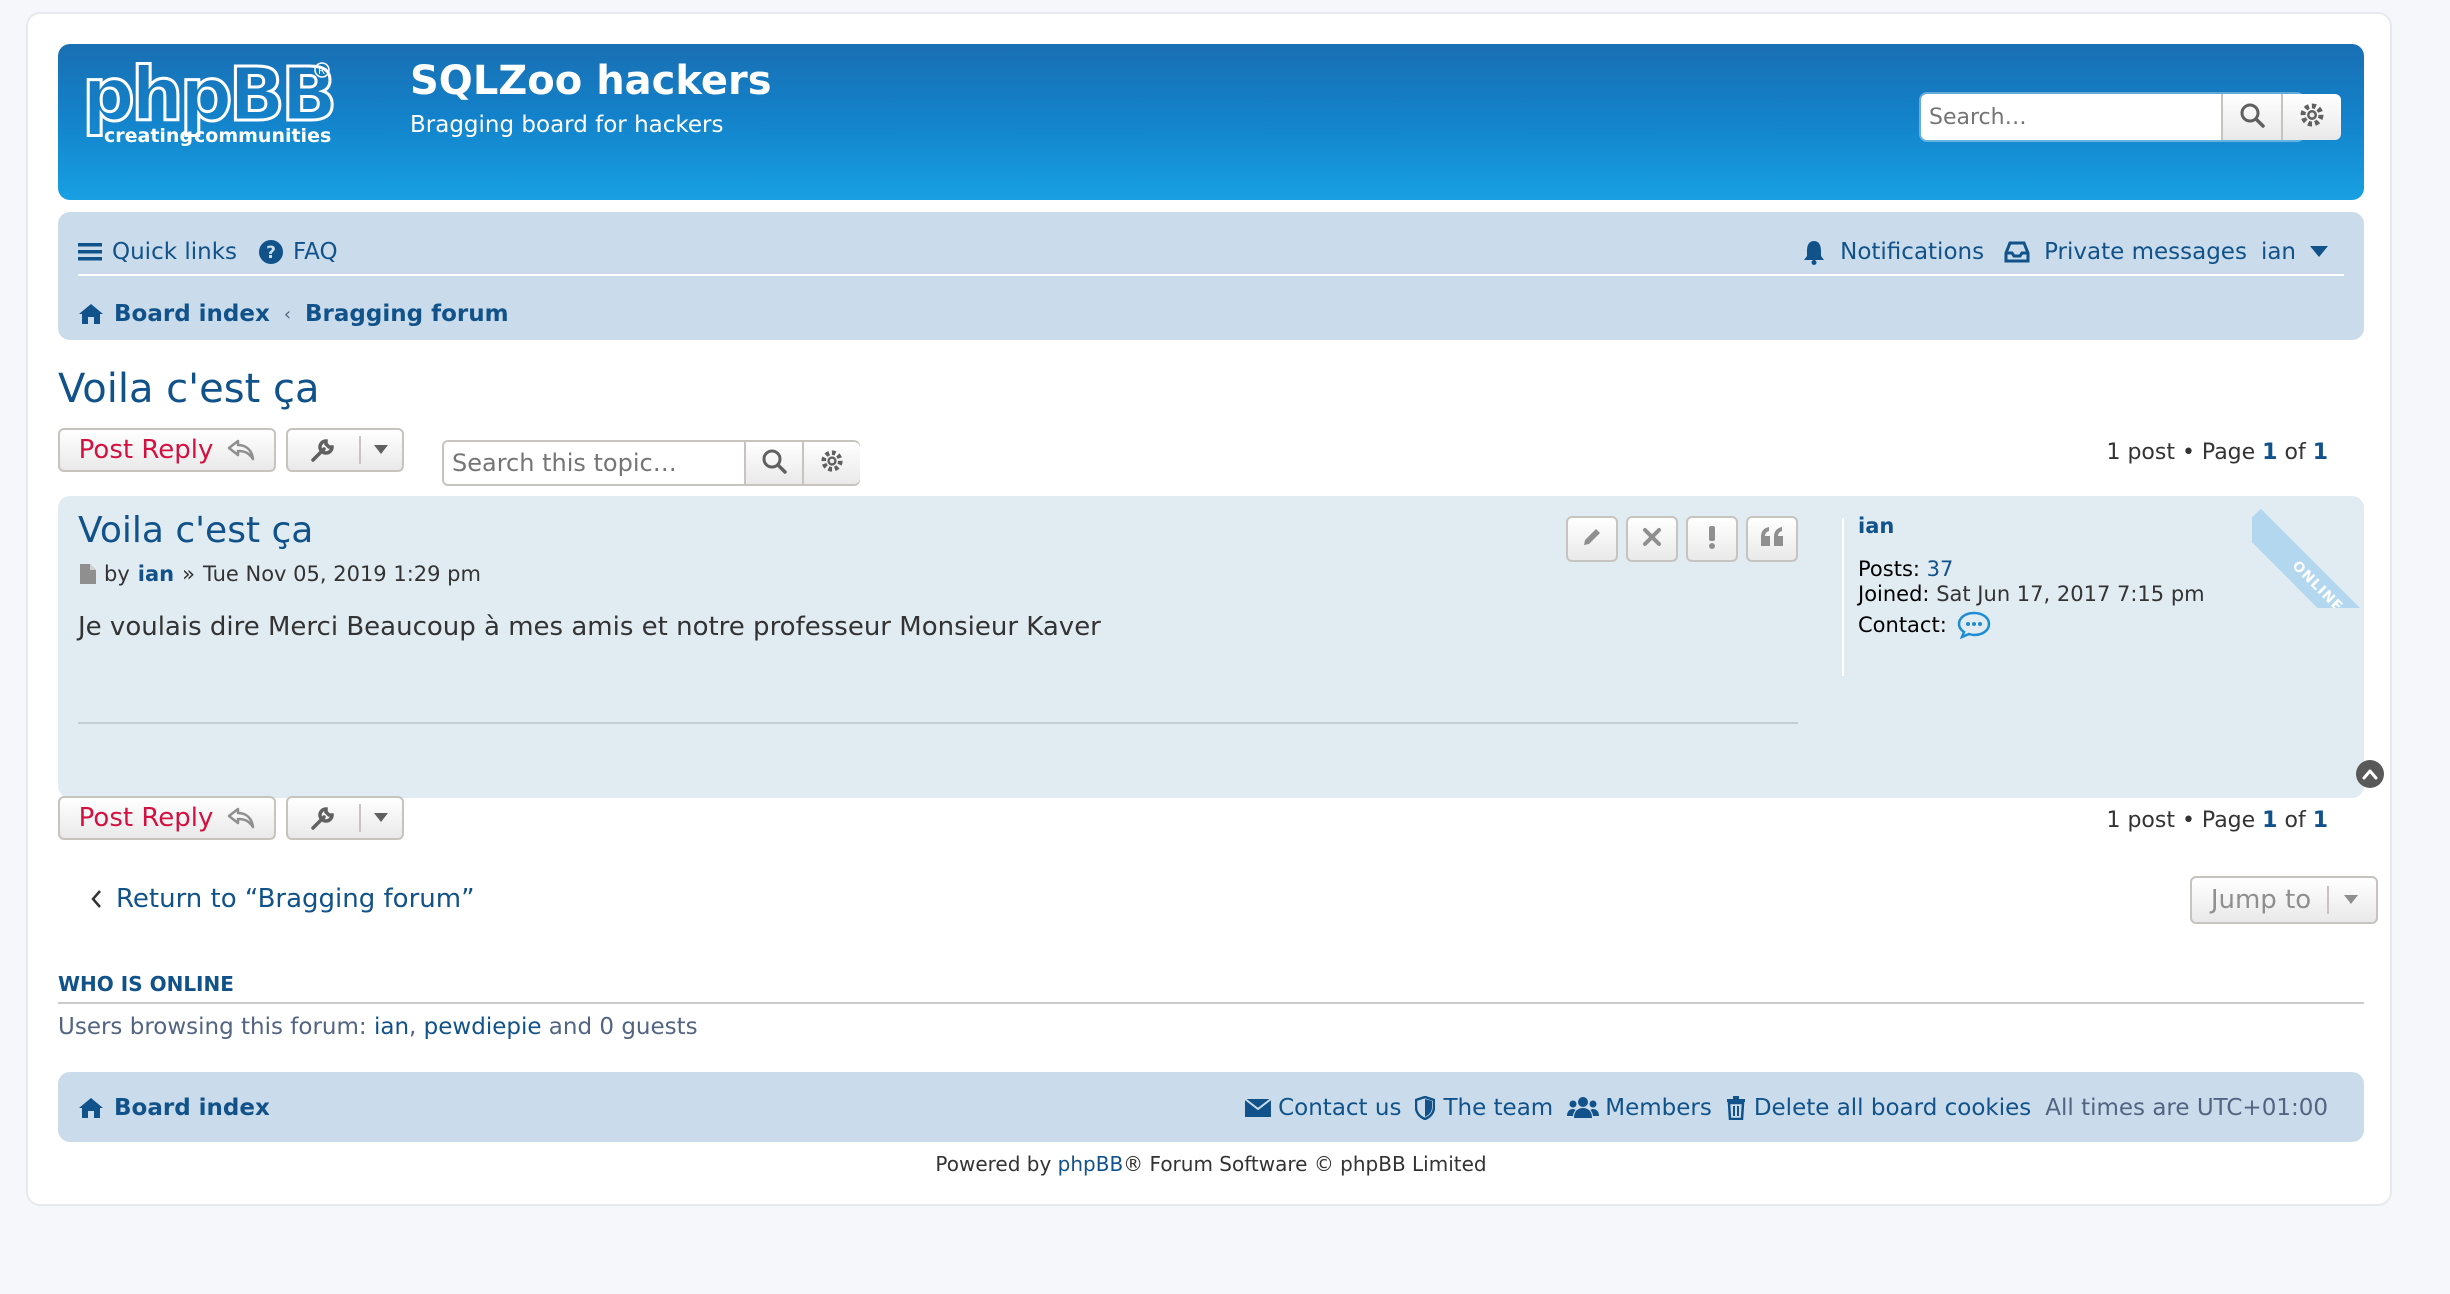 This screenshot has width=2450, height=1294. Describe the element at coordinates (594, 463) in the screenshot. I see `topic-search-input` at that location.